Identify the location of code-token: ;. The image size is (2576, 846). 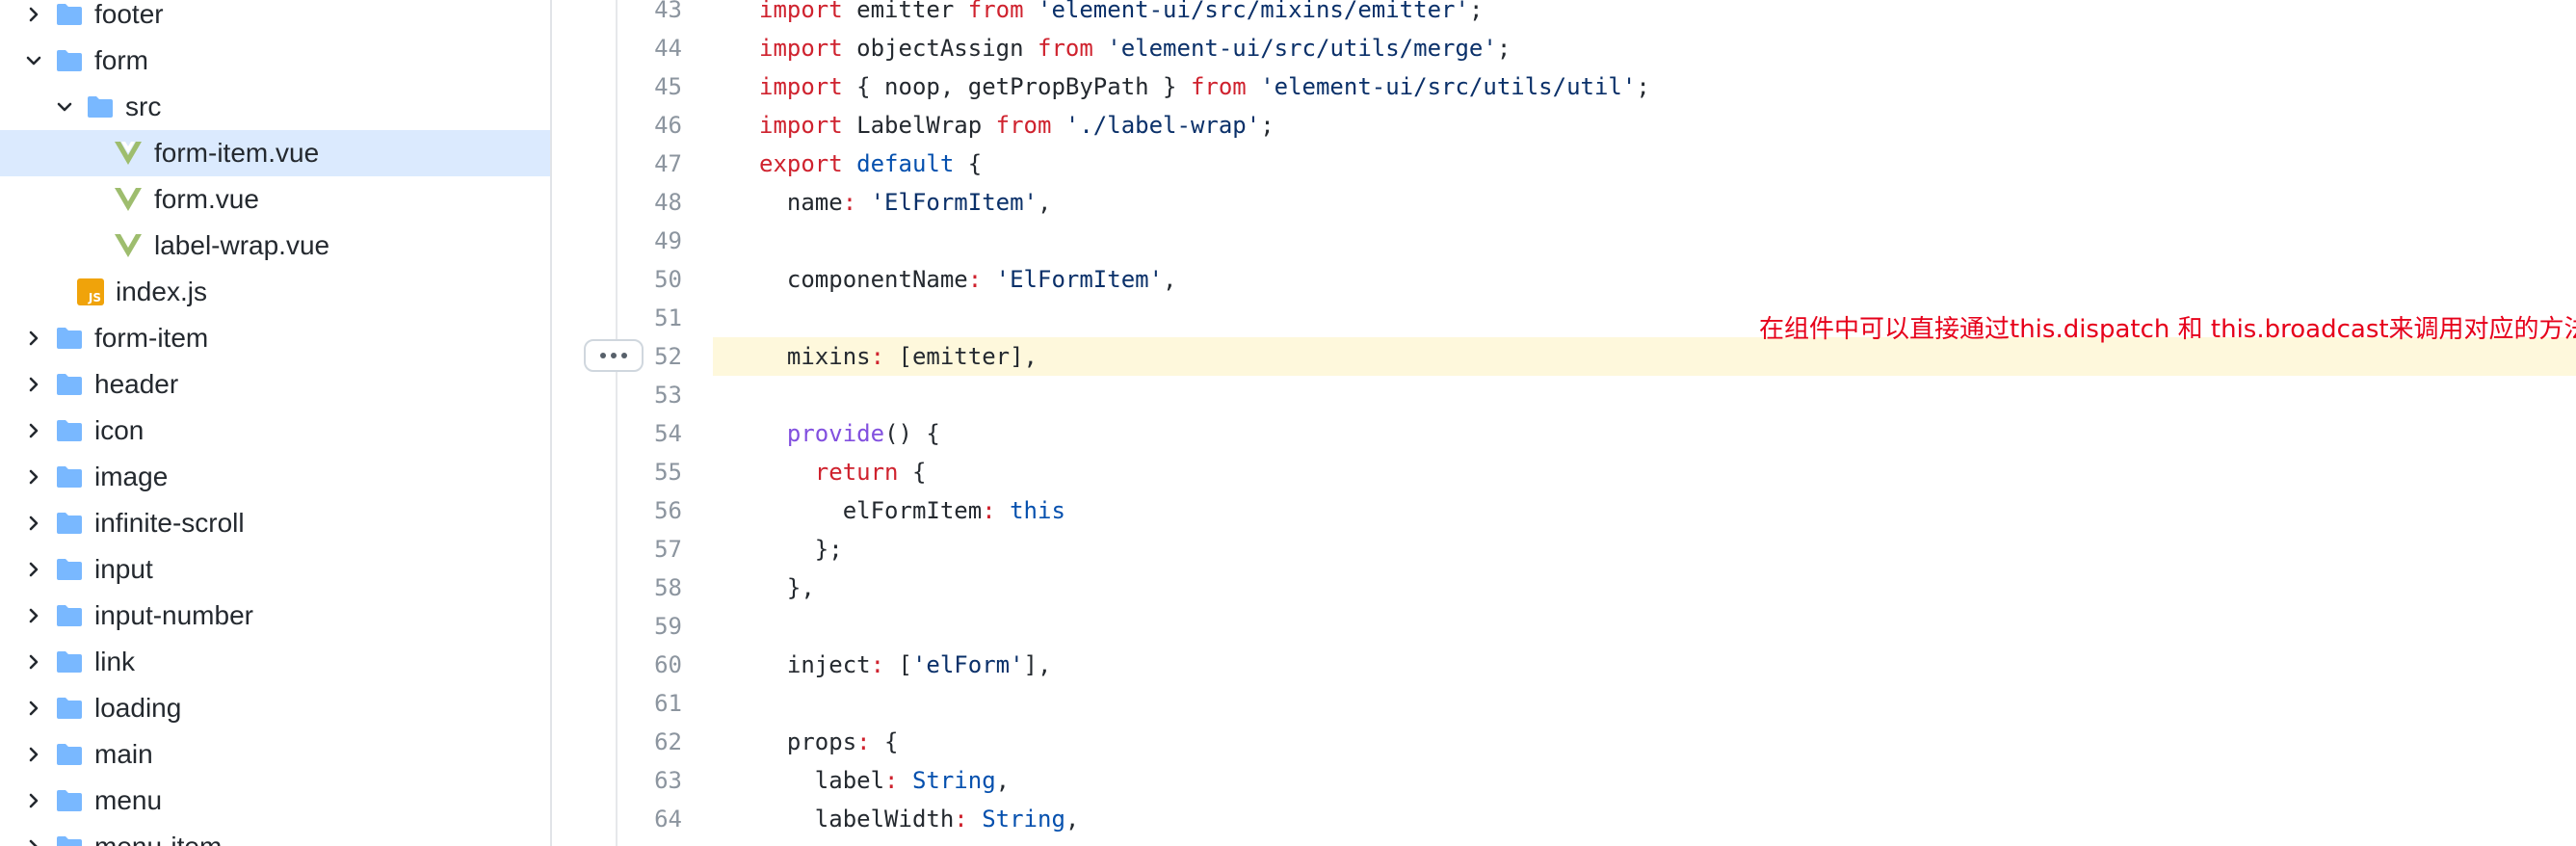
(1504, 48).